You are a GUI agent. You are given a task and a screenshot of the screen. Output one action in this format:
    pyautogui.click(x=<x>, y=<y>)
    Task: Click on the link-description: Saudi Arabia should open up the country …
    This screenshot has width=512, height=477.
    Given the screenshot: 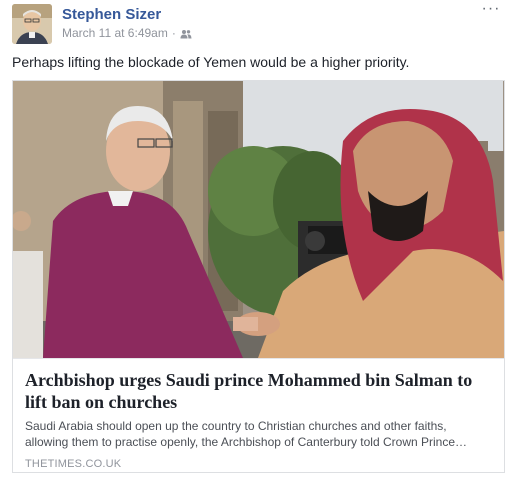 What is the action you would take?
    pyautogui.click(x=246, y=434)
    